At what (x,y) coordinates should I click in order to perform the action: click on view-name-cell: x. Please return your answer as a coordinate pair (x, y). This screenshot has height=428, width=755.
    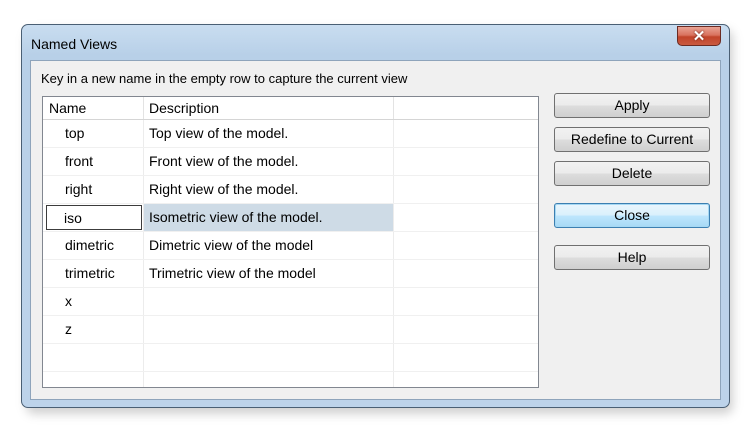
    Looking at the image, I should click on (93, 301).